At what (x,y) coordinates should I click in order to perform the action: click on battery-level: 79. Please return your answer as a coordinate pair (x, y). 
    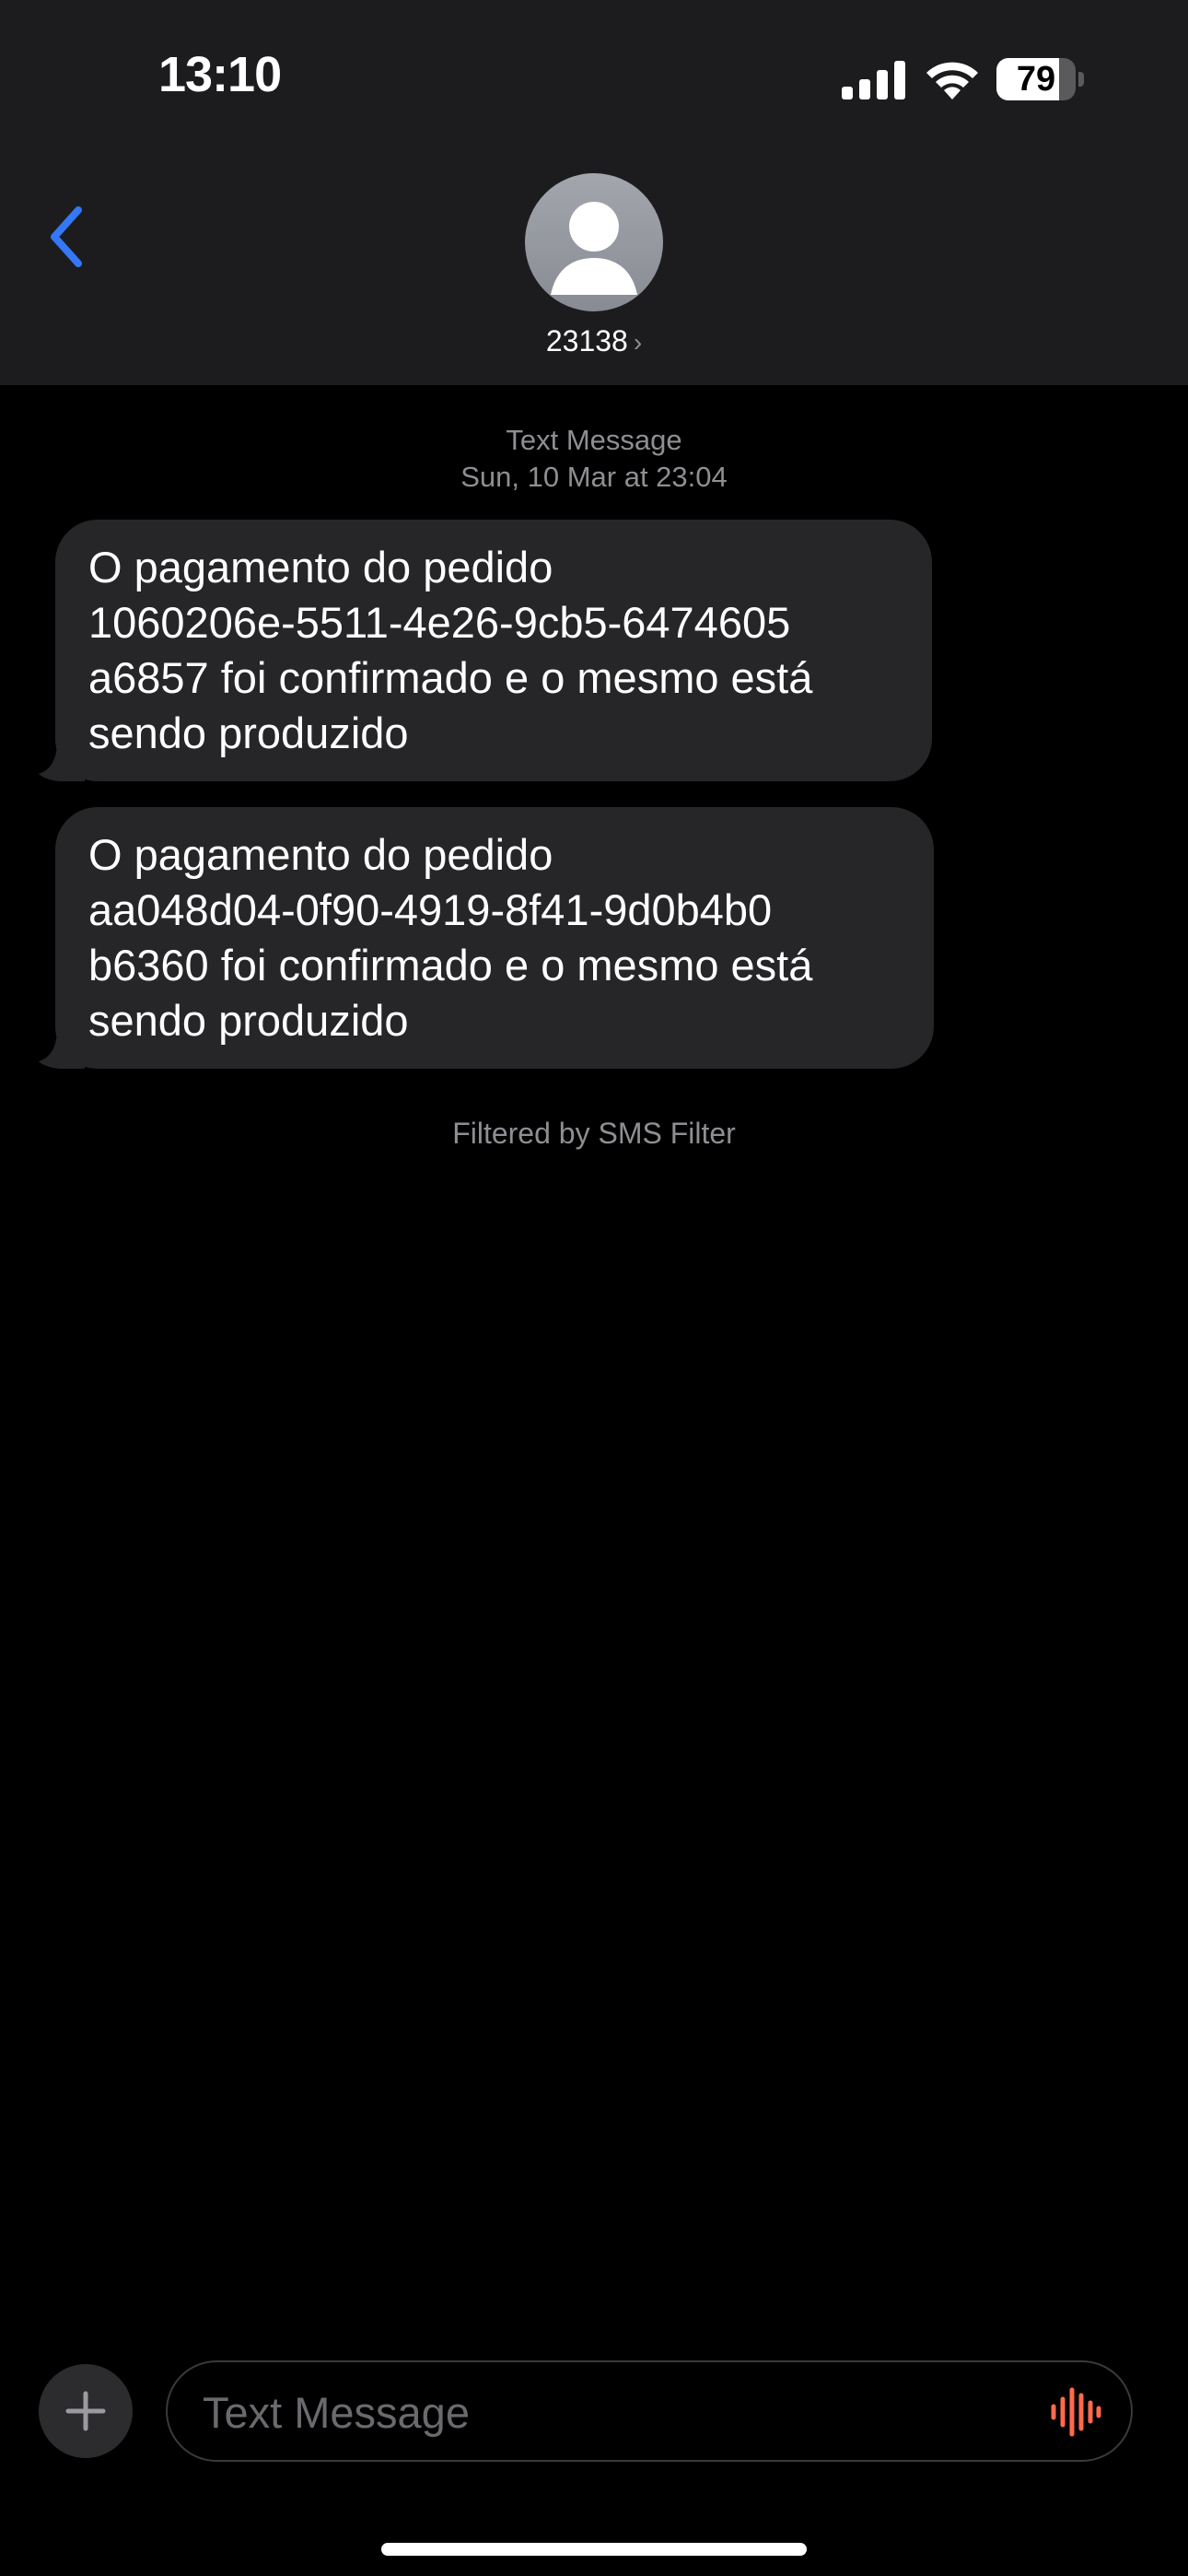
    Looking at the image, I should click on (1036, 79).